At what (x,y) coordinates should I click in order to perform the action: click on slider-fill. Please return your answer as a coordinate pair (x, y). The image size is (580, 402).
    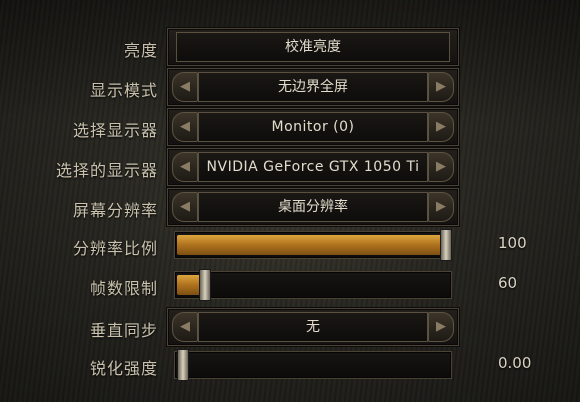
    Looking at the image, I should click on (312, 245).